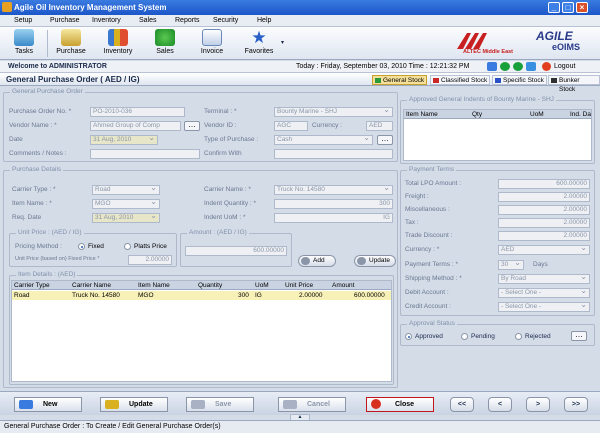 The image size is (600, 433). I want to click on tasks-button: Tasks, so click(24, 43).